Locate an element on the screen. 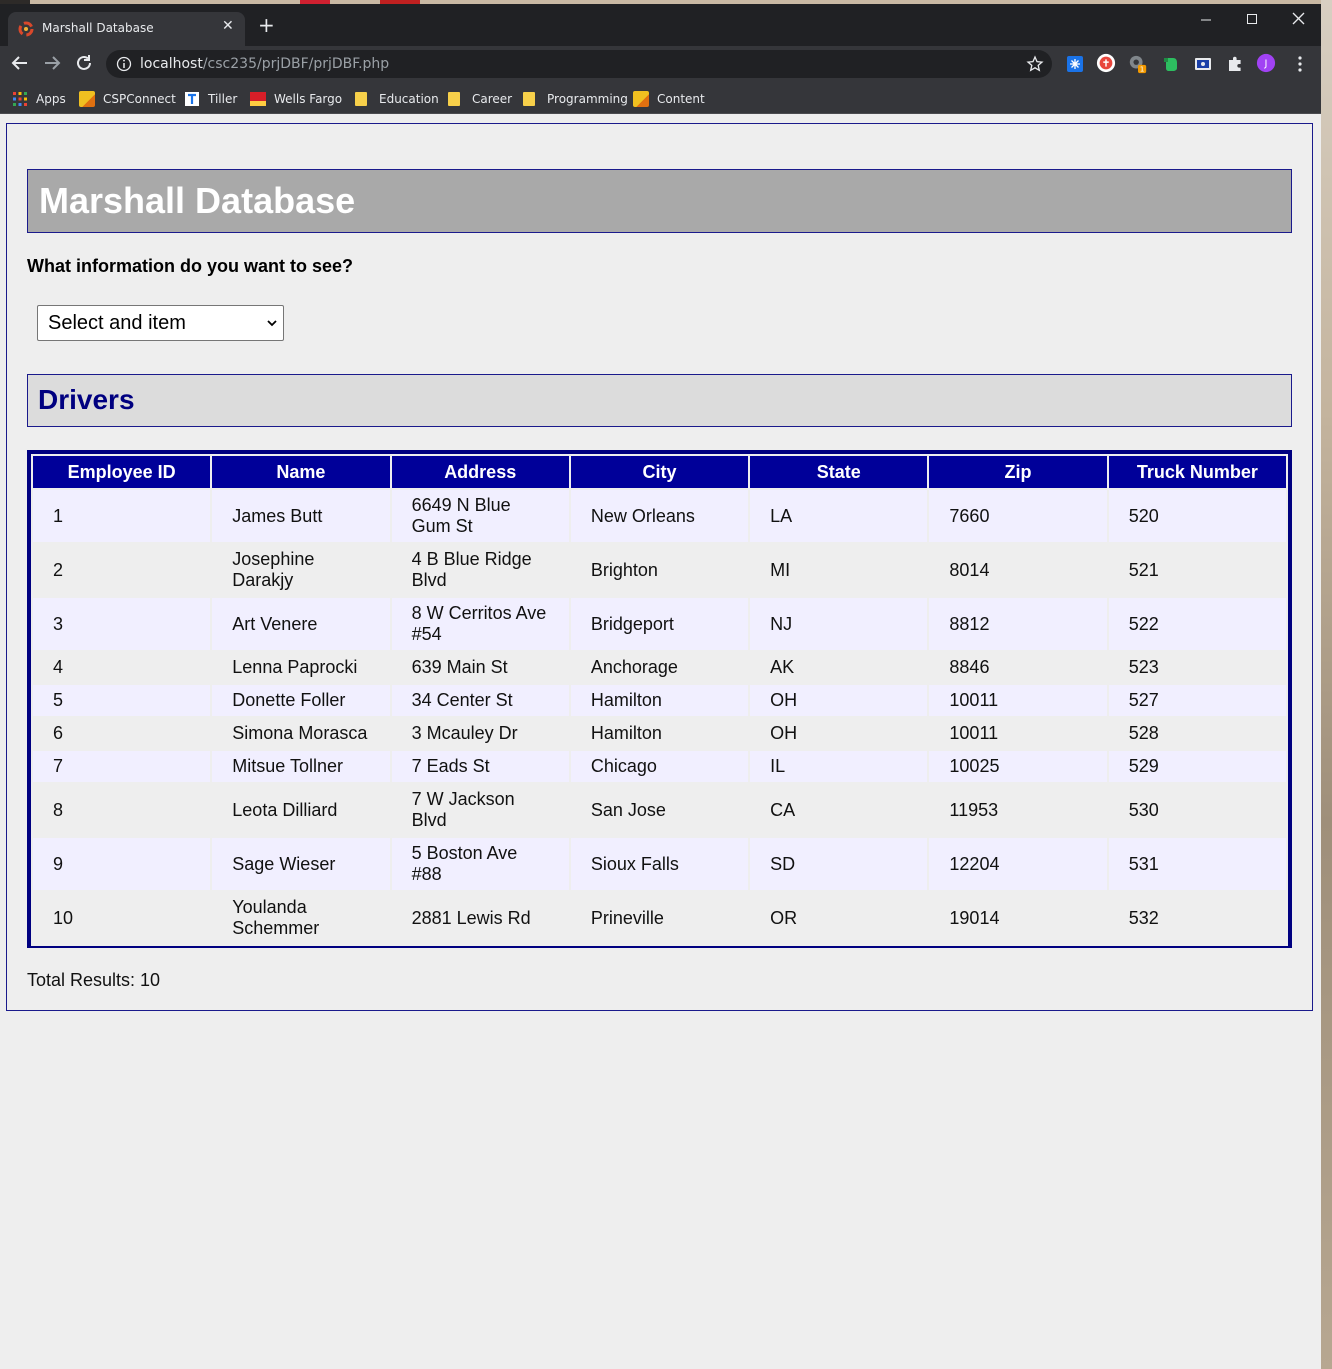  table-cell: Brighton is located at coordinates (659, 570).